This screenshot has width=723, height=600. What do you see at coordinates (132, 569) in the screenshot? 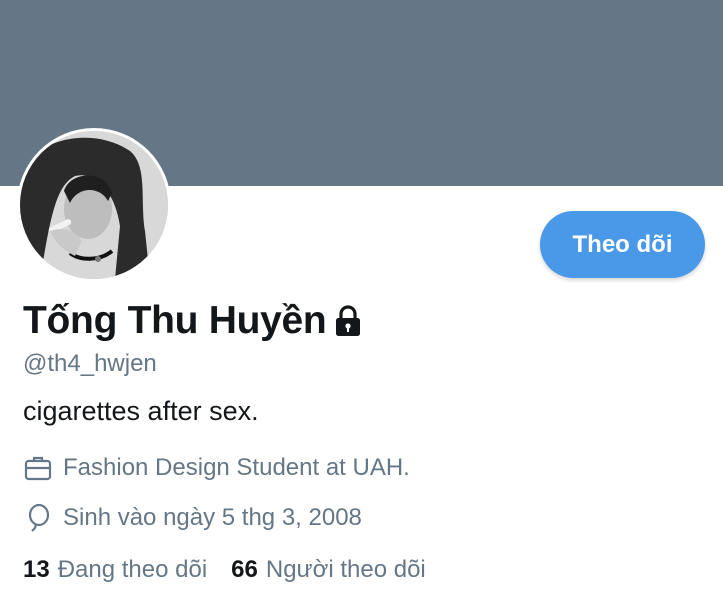
I see `following-label: Đang theo dõi` at bounding box center [132, 569].